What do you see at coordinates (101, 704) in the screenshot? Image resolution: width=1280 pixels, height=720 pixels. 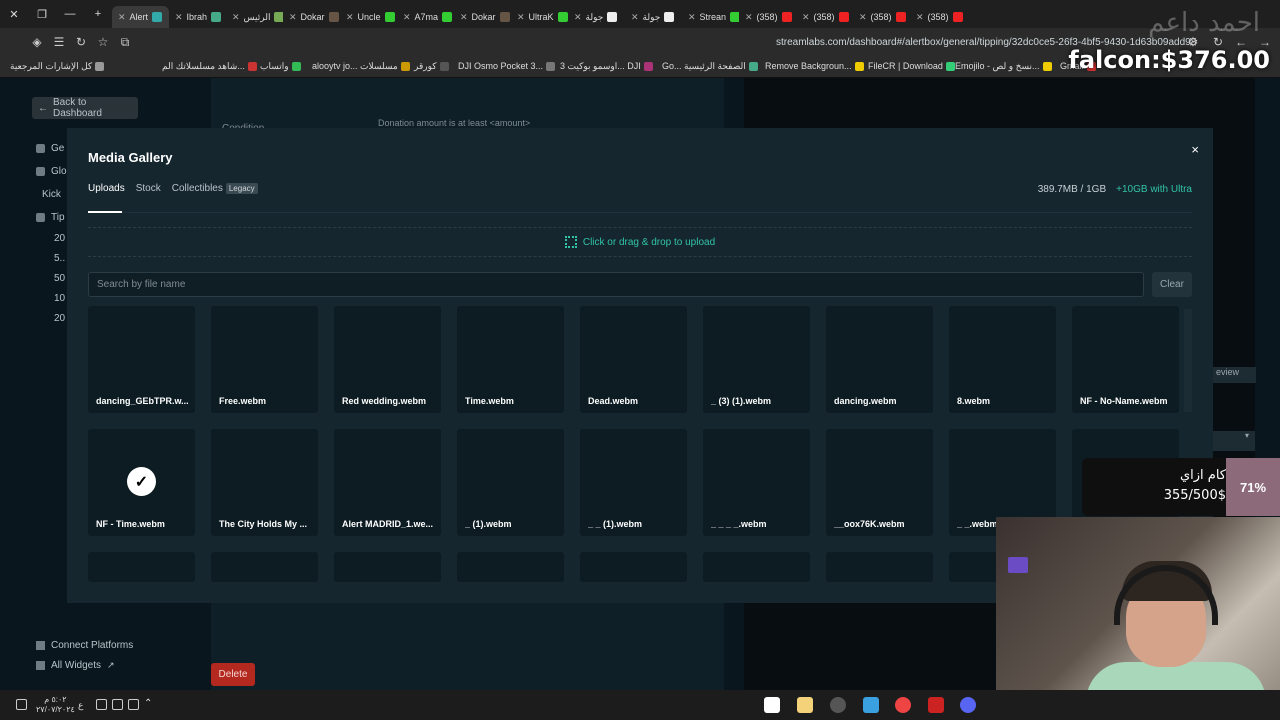 I see `network-icon` at bounding box center [101, 704].